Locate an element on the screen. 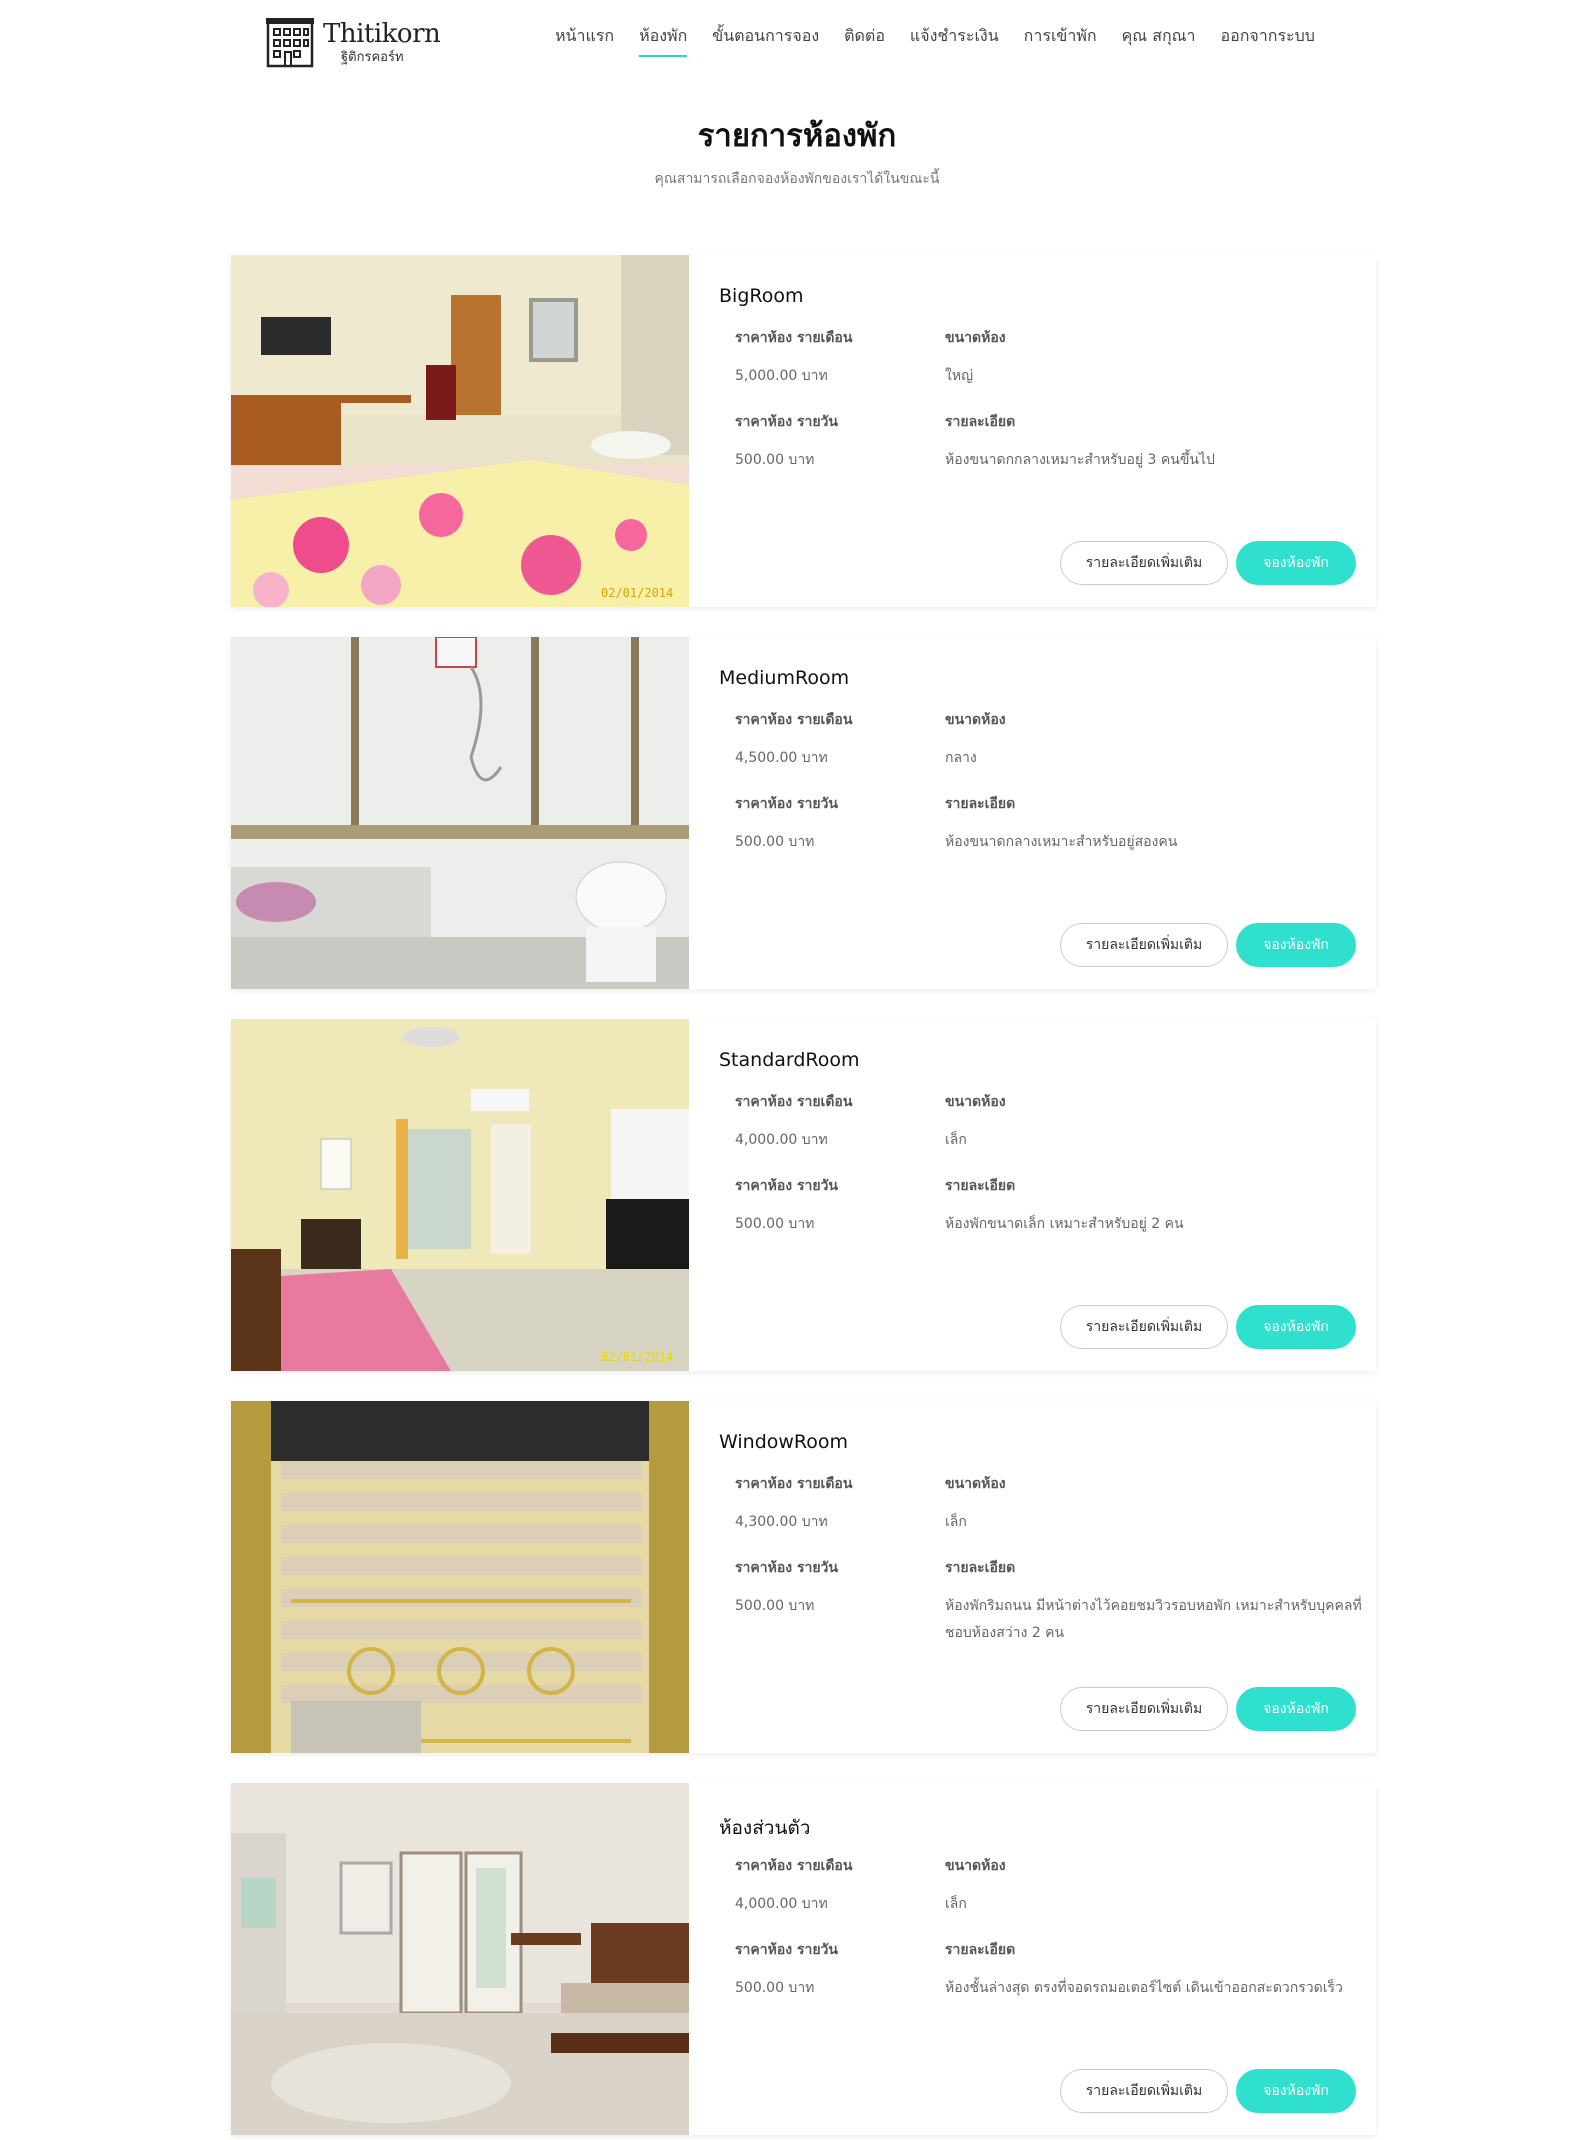 The width and height of the screenshot is (1594, 2140). monthly-price: ราคาห้อง รายเดือน 4,500.00 บาท is located at coordinates (835, 740).